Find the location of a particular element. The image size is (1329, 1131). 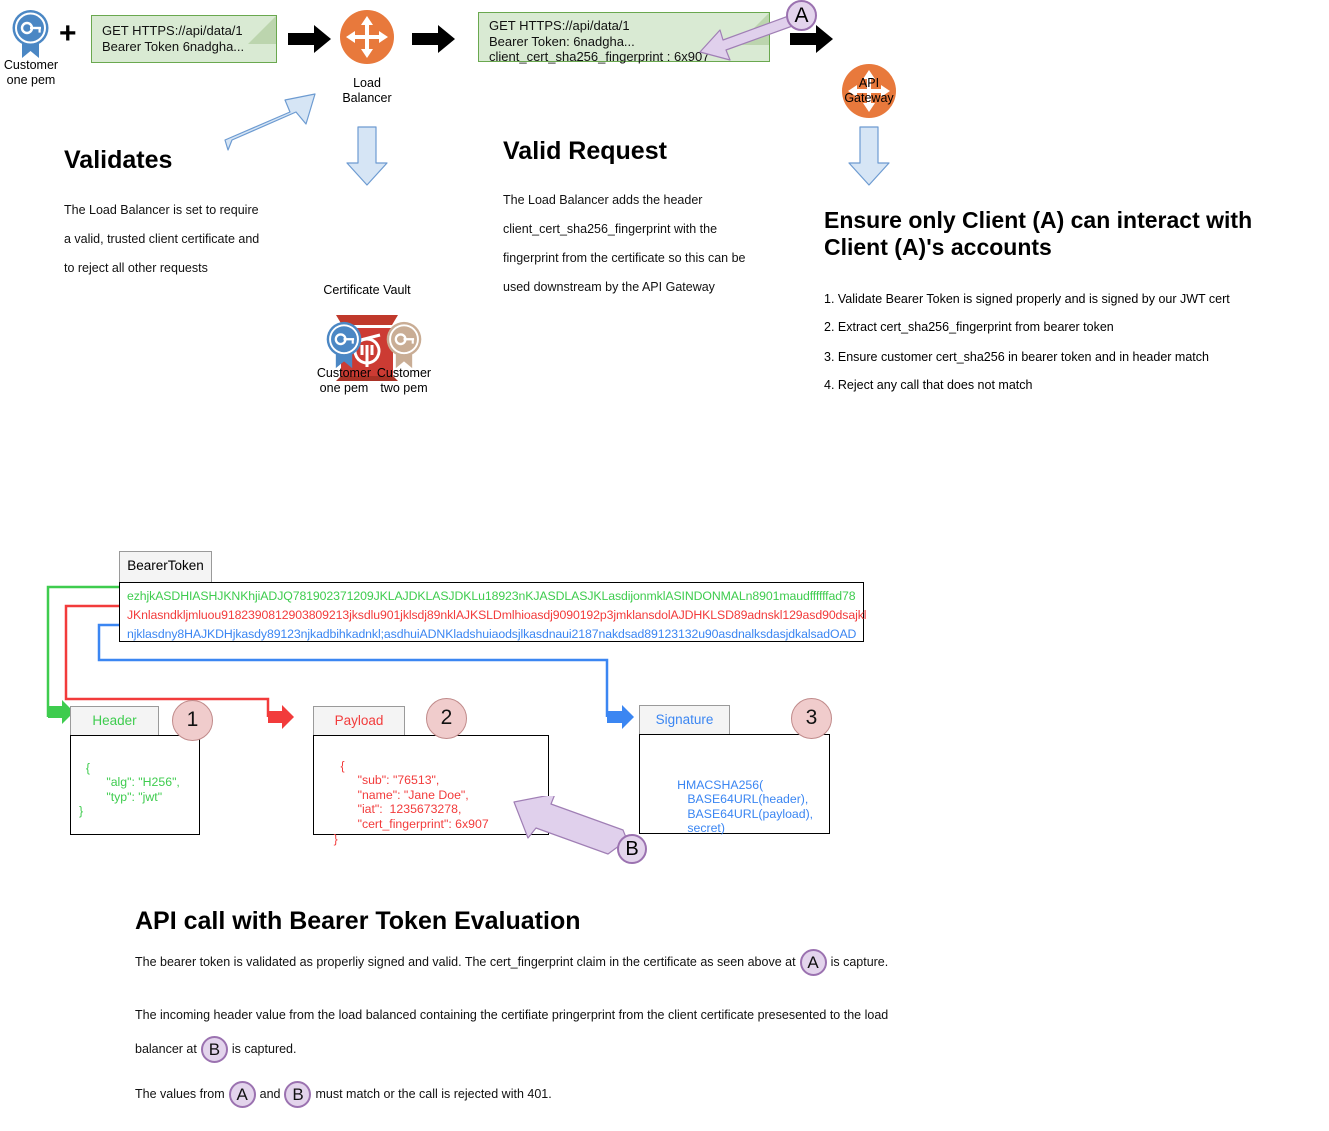

callout-badge-a-para1-text: A is located at coordinates (813, 963).